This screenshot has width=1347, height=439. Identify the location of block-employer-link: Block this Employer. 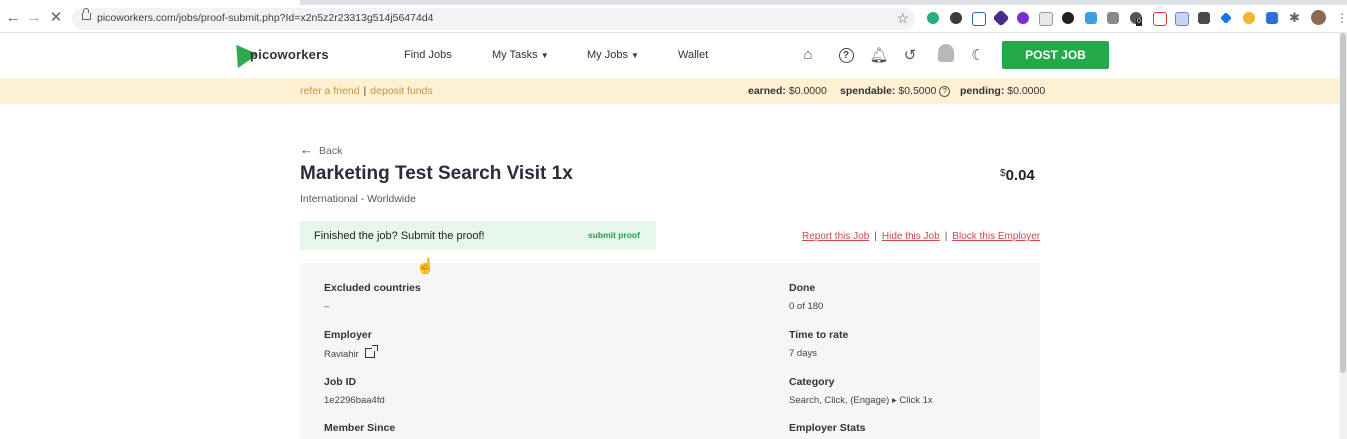
(996, 236).